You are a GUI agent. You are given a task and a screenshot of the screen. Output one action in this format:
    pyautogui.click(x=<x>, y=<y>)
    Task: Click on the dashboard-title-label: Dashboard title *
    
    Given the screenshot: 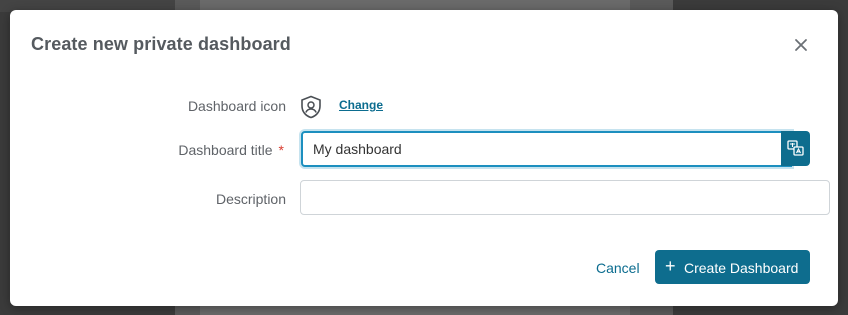 What is the action you would take?
    pyautogui.click(x=231, y=150)
    